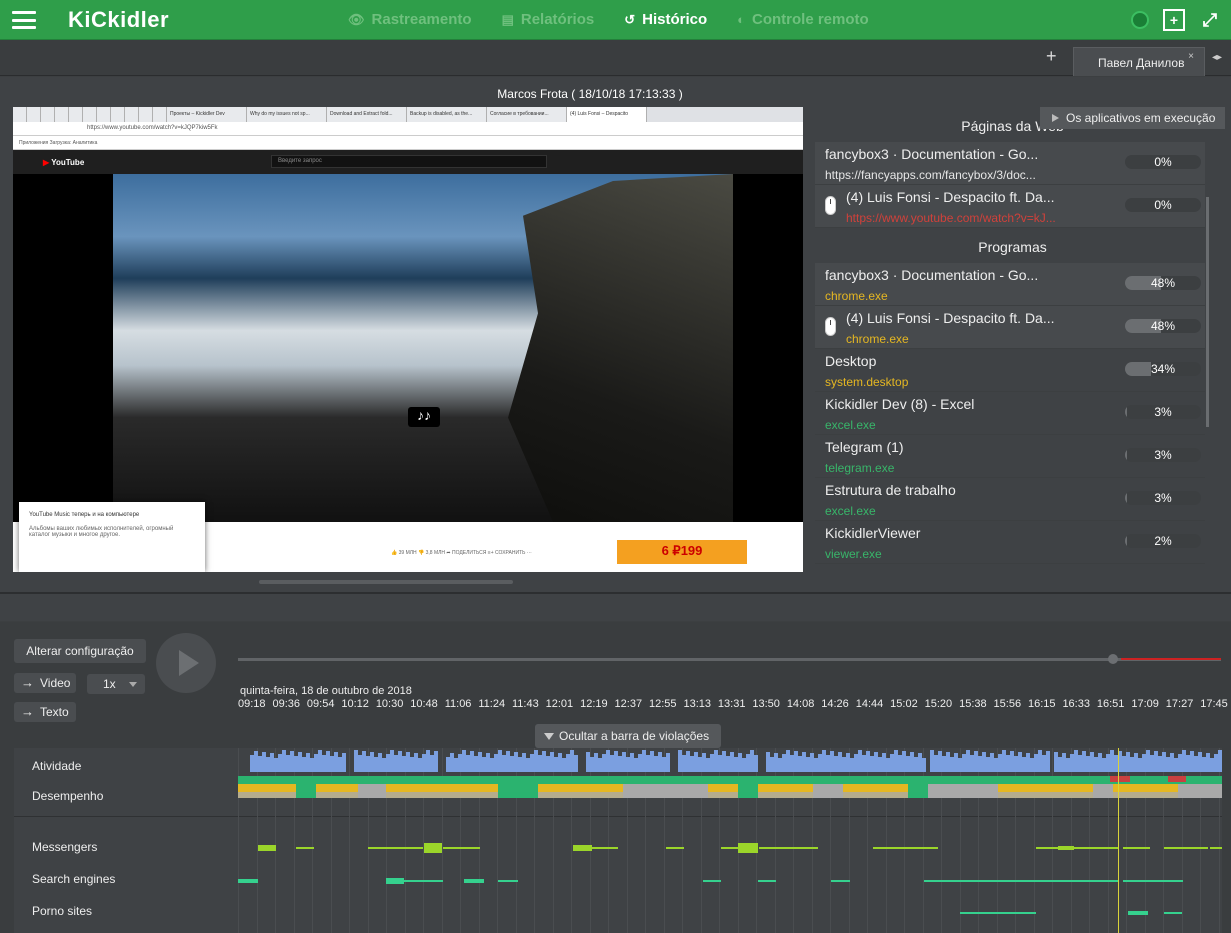 The height and width of the screenshot is (933, 1231). Describe the element at coordinates (1141, 63) in the screenshot. I see `tab-user-label: Павел Данилов` at that location.